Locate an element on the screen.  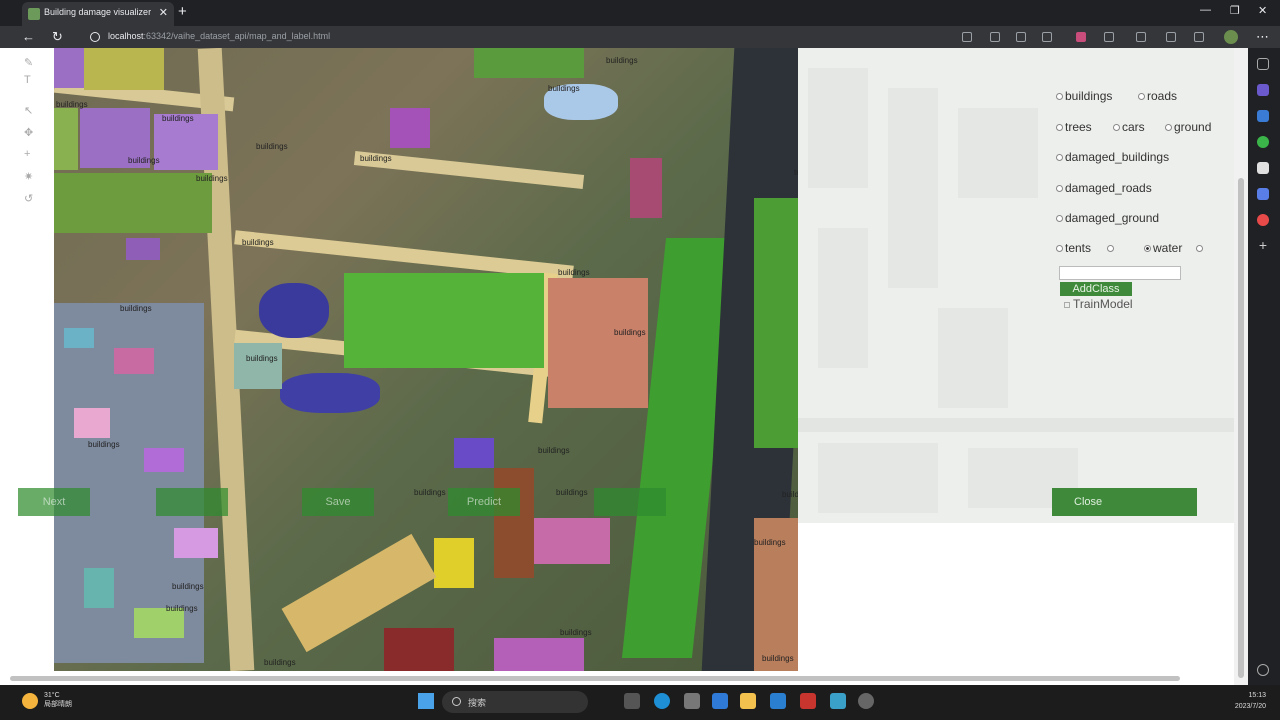
store-icon is located at coordinates (720, 701).